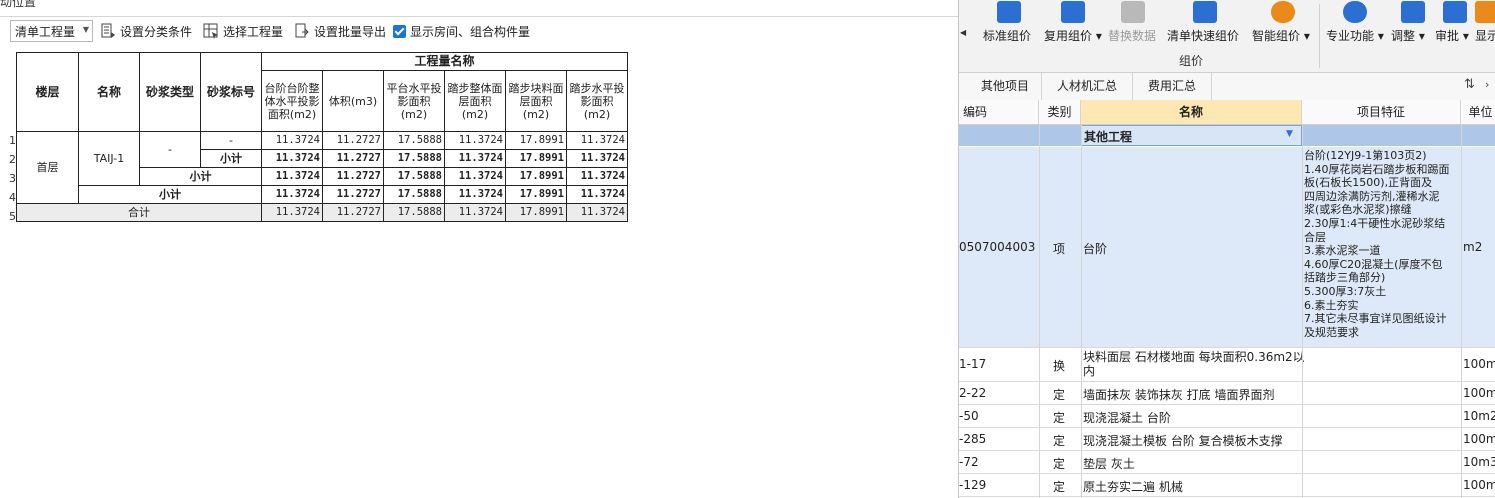  Describe the element at coordinates (1455, 25) in the screenshot. I see `approve-button: 审批 ▾` at that location.